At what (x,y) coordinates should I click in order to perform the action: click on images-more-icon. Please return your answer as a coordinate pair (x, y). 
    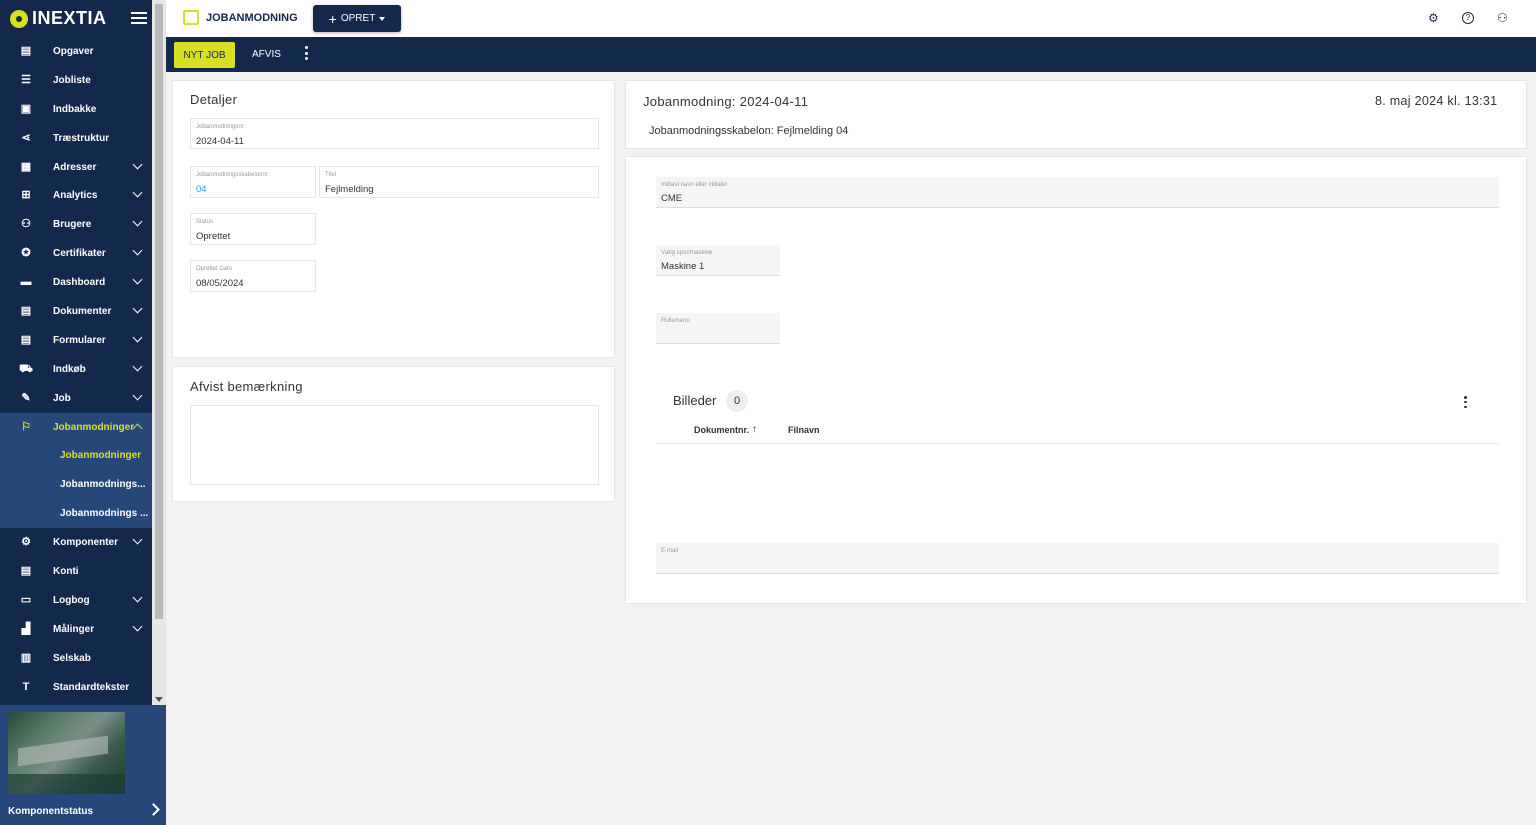
    Looking at the image, I should click on (1465, 402).